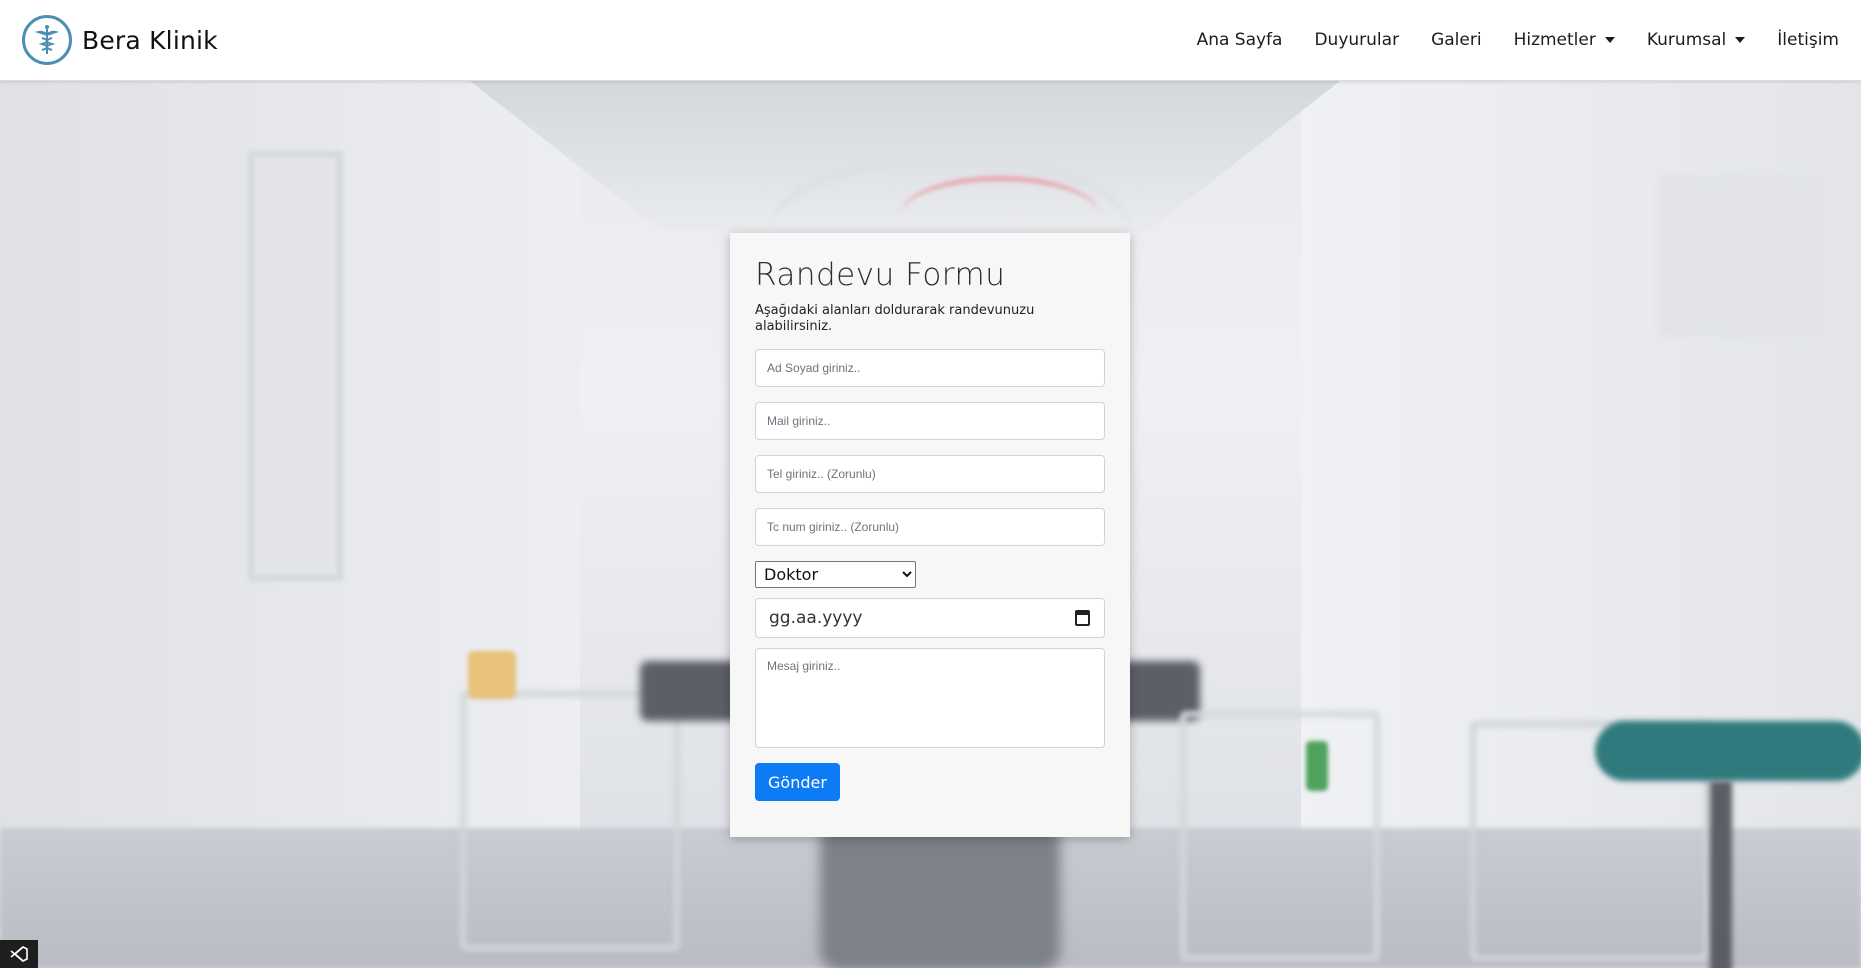 Image resolution: width=1861 pixels, height=968 pixels. I want to click on nav-item-label: Kurumsal, so click(1686, 40).